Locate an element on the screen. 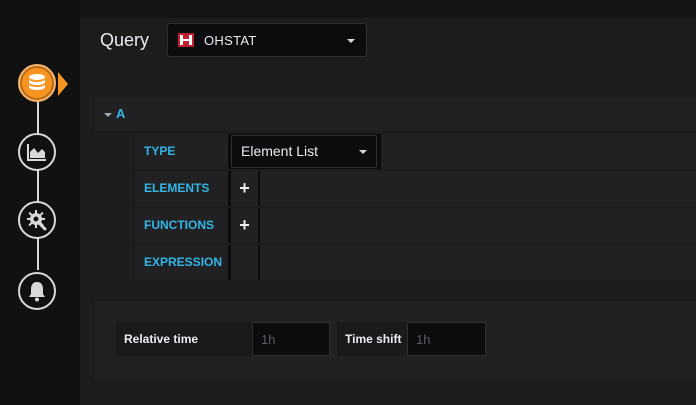  general-tab-button is located at coordinates (37, 220).